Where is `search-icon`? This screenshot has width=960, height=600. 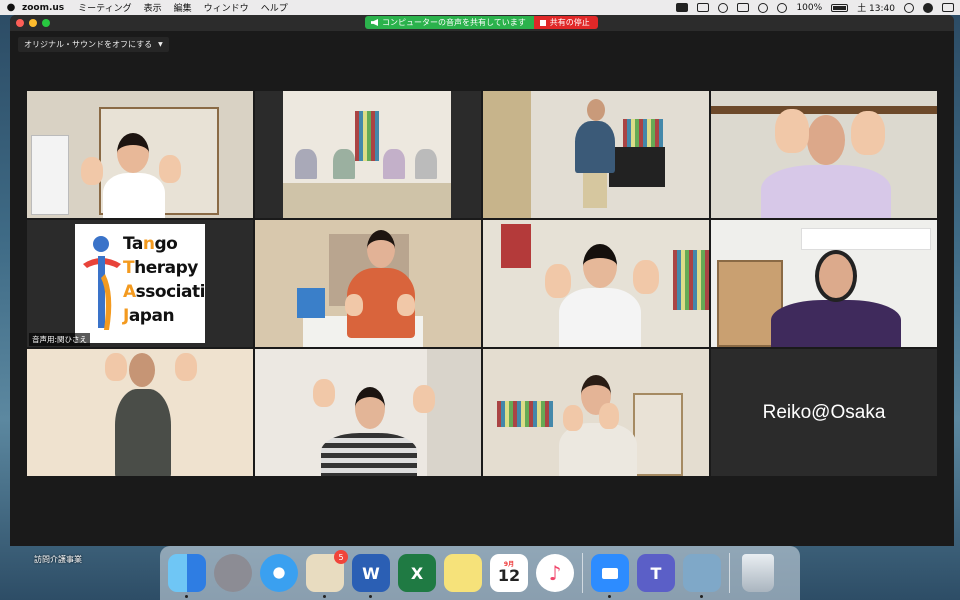 search-icon is located at coordinates (909, 7).